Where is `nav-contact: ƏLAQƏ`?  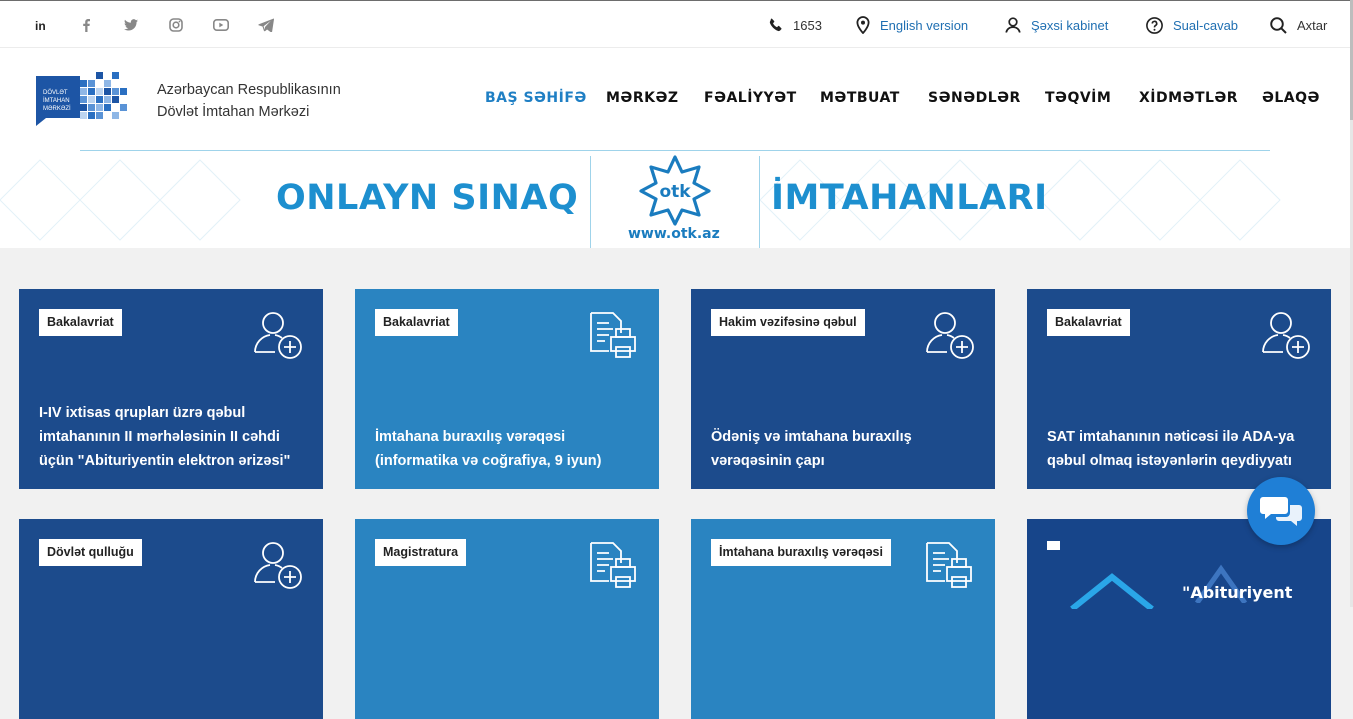
nav-contact: ƏLAQƏ is located at coordinates (1291, 98).